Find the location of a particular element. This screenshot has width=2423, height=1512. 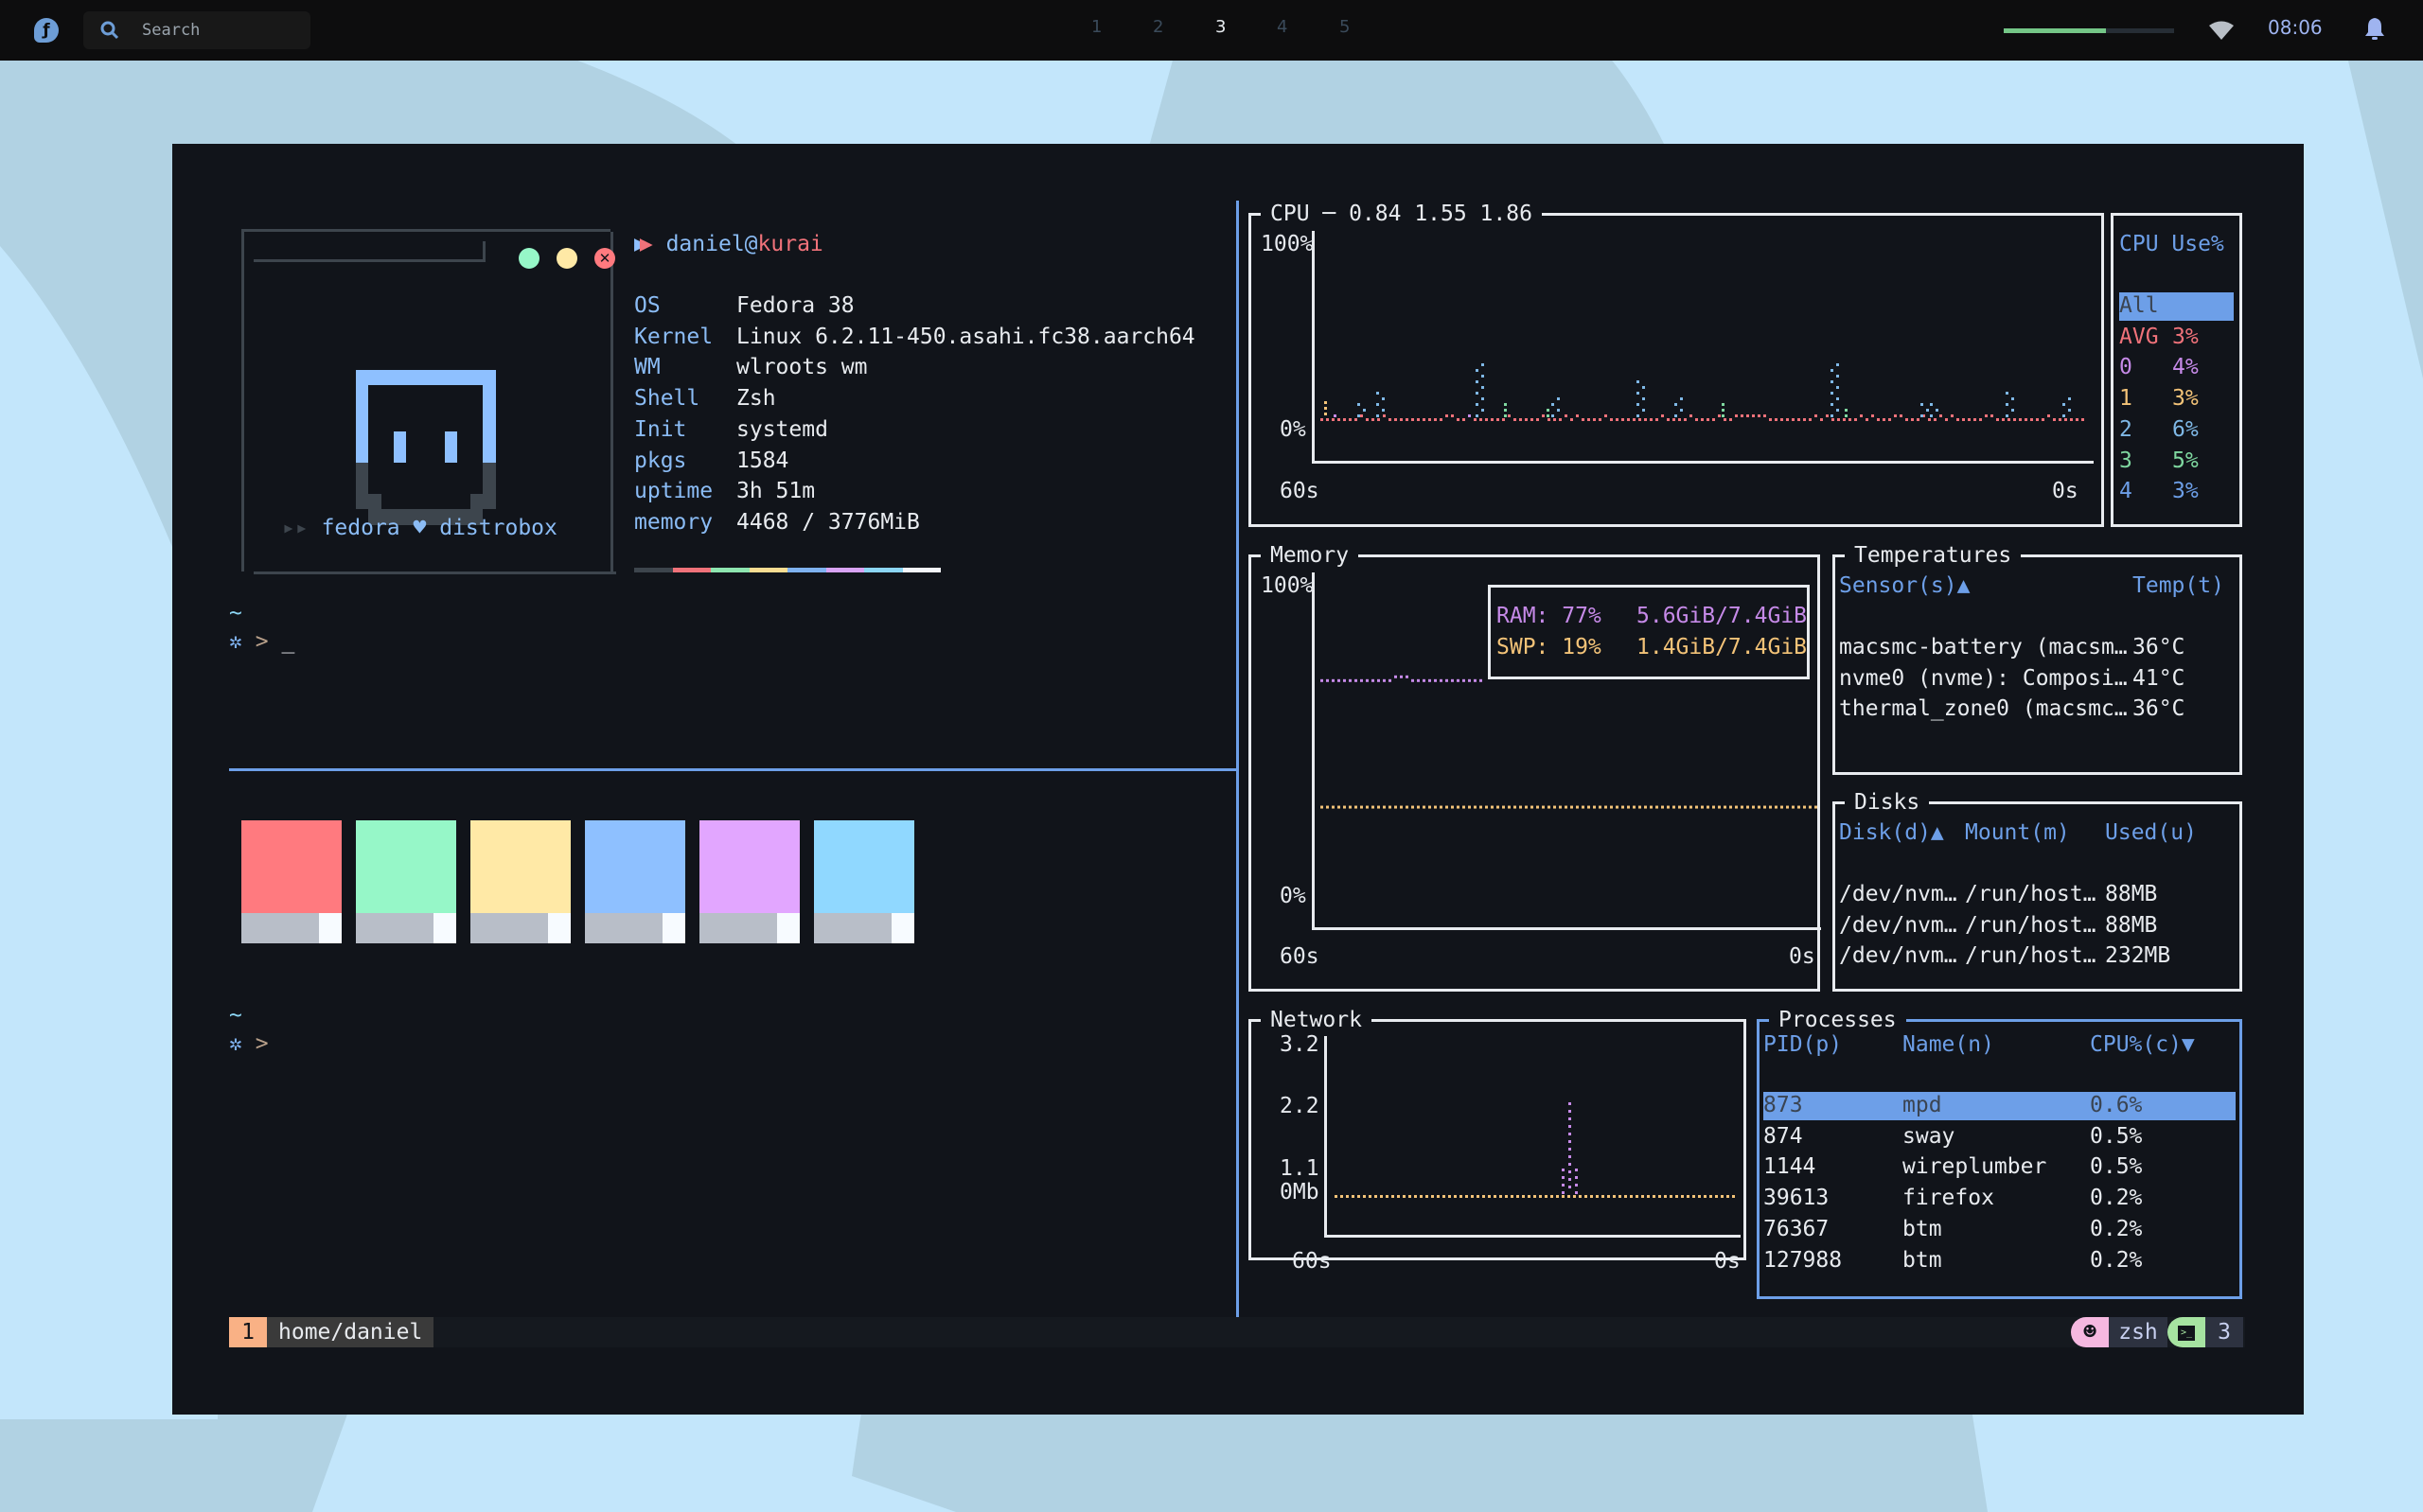

workspace-1: 1 is located at coordinates (1096, 27).